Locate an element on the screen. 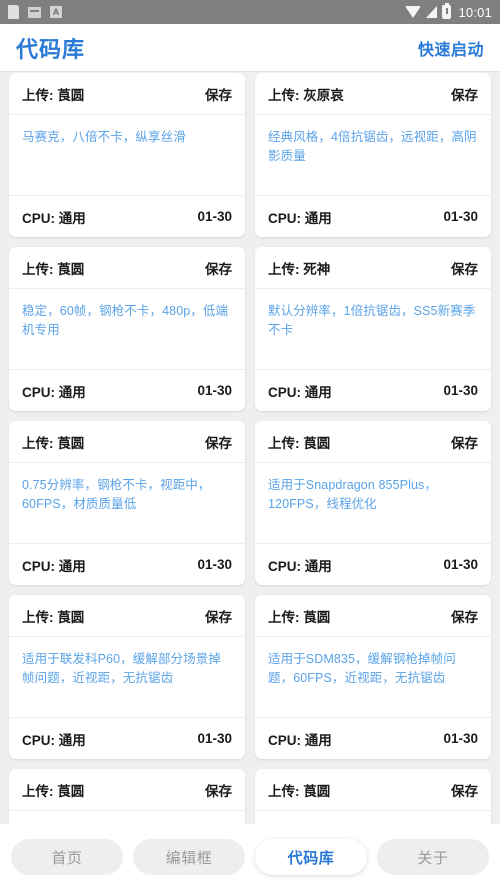 Image resolution: width=500 pixels, height=890 pixels. card-description: 马赛克，八倍不卡，纵享丝滑 is located at coordinates (104, 137).